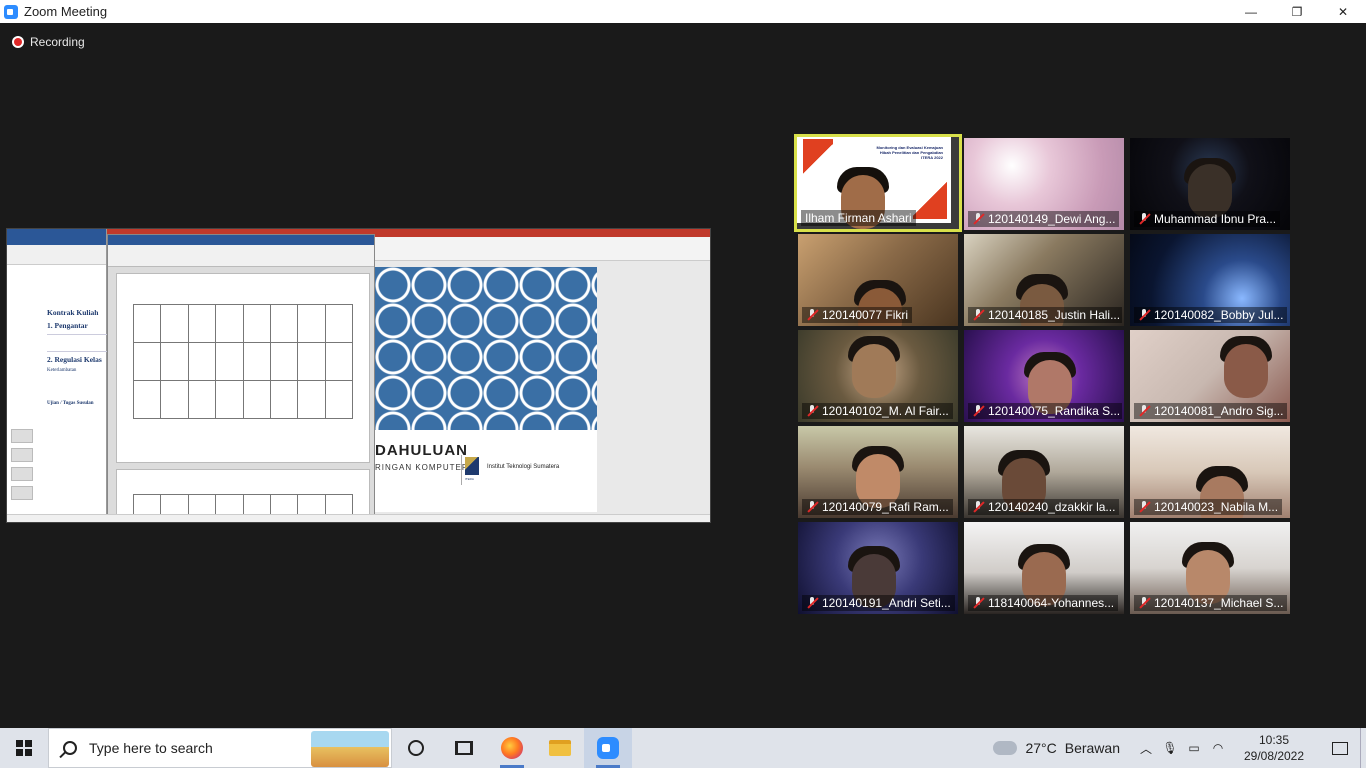 Image resolution: width=1366 pixels, height=768 pixels. I want to click on window-controls: — ❐ ✕, so click(1297, 11).